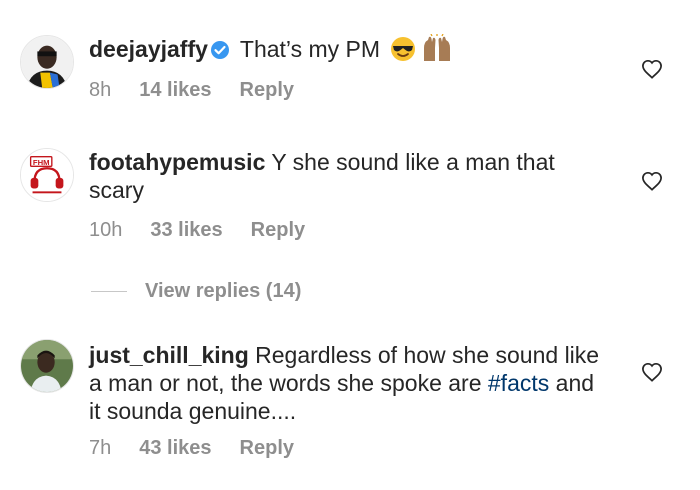  What do you see at coordinates (106, 230) in the screenshot?
I see `comment-time: 10h` at bounding box center [106, 230].